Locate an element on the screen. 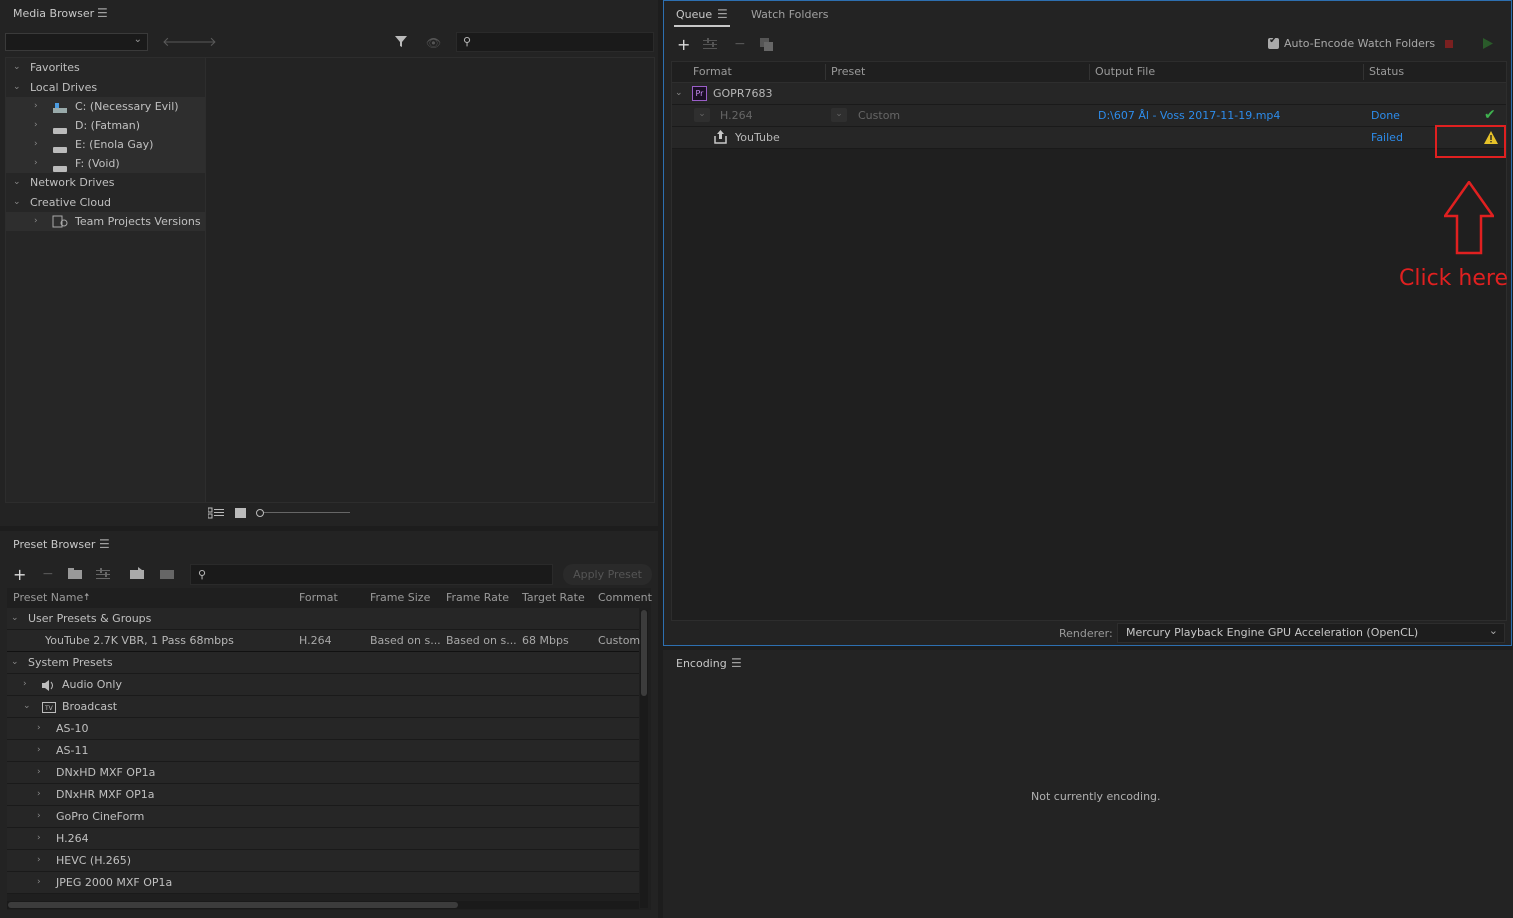 The height and width of the screenshot is (918, 1513). format-dropdown-icon: ⌄ is located at coordinates (702, 115).